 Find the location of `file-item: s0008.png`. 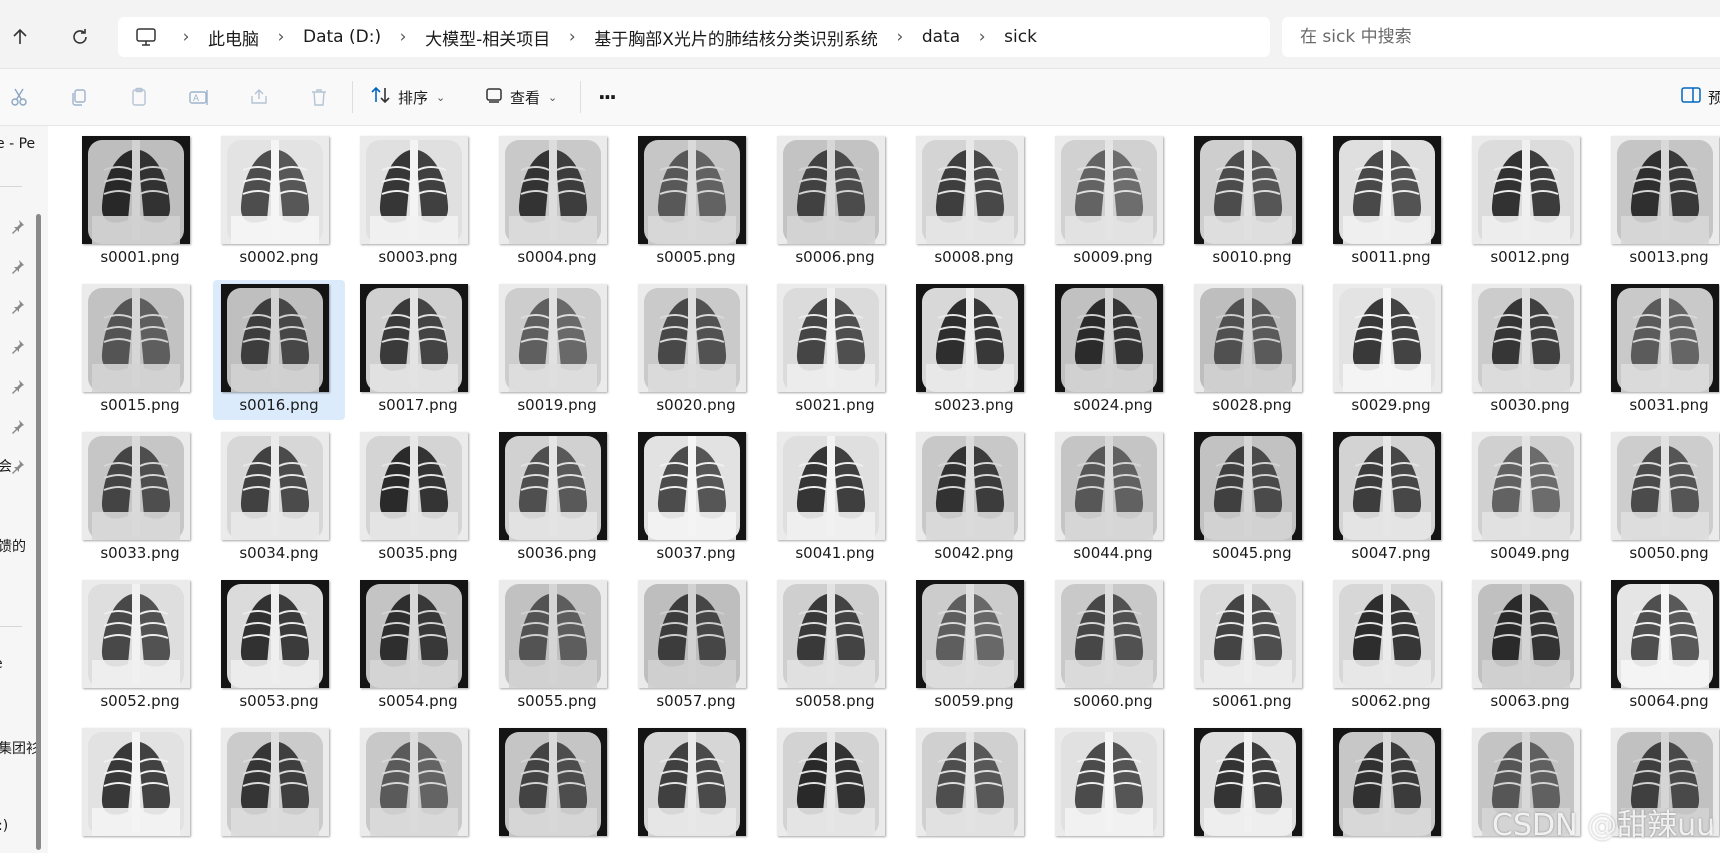

file-item: s0008.png is located at coordinates (974, 202).